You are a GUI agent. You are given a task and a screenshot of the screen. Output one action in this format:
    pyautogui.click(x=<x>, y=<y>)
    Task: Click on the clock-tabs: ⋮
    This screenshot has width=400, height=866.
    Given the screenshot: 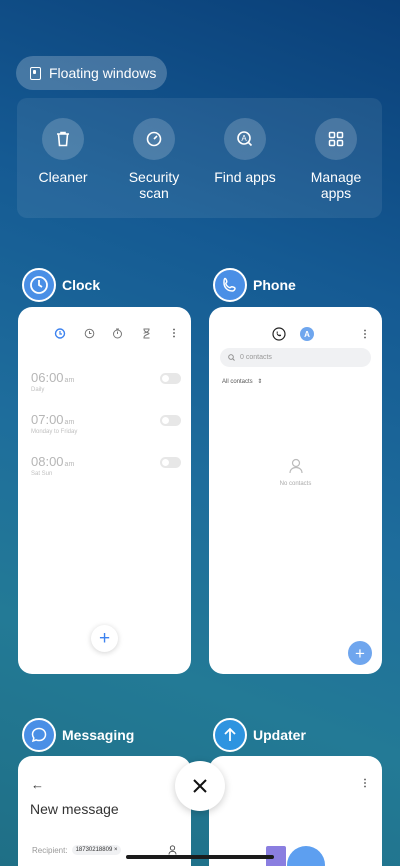 What is the action you would take?
    pyautogui.click(x=116, y=333)
    